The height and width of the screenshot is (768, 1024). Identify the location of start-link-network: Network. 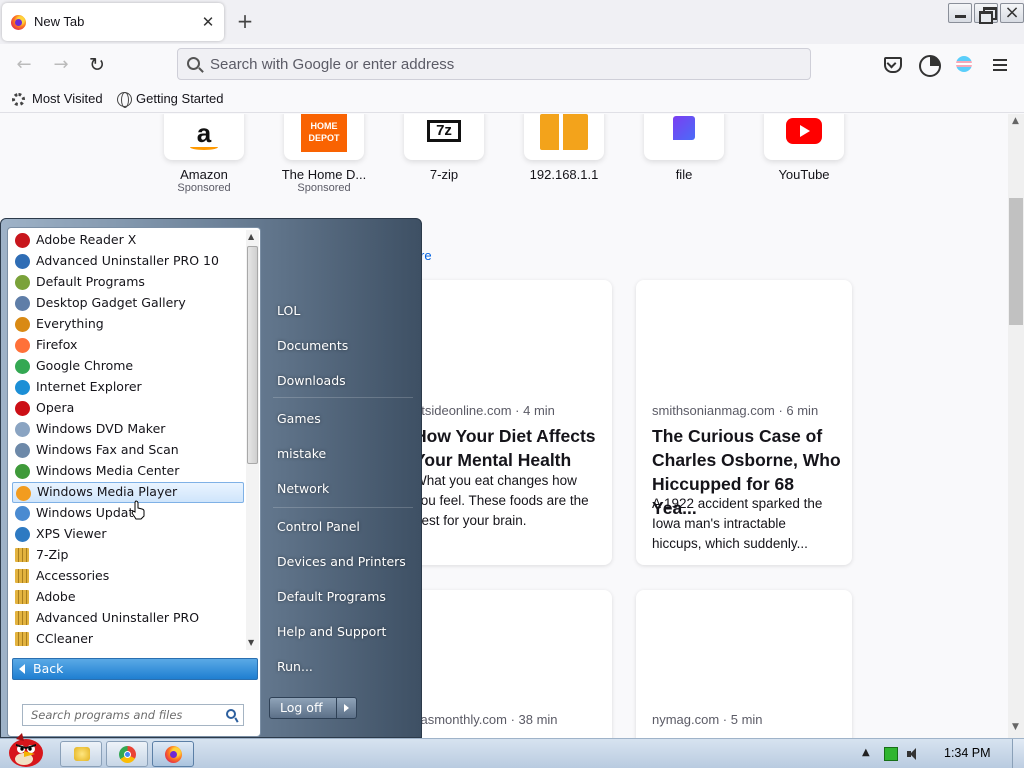
(303, 488).